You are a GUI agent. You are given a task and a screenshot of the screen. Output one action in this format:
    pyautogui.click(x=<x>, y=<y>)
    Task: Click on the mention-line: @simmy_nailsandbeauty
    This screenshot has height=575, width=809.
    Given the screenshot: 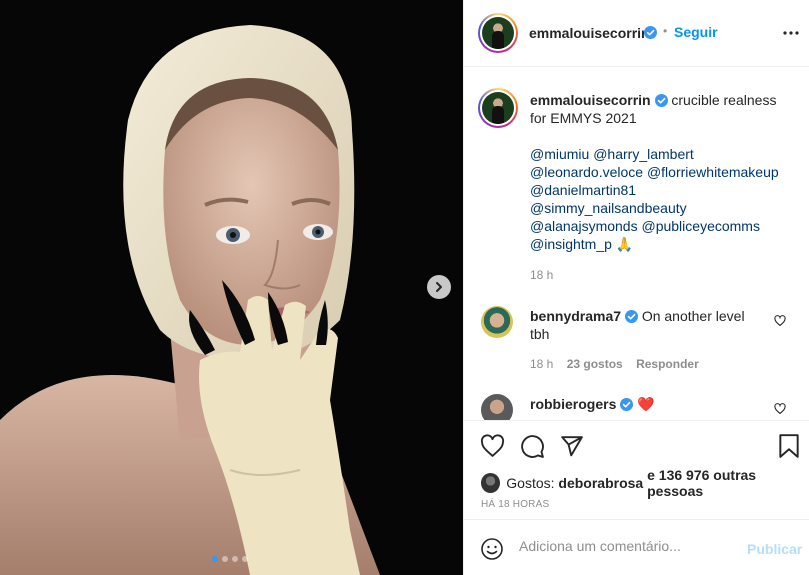 What is the action you would take?
    pyautogui.click(x=661, y=208)
    